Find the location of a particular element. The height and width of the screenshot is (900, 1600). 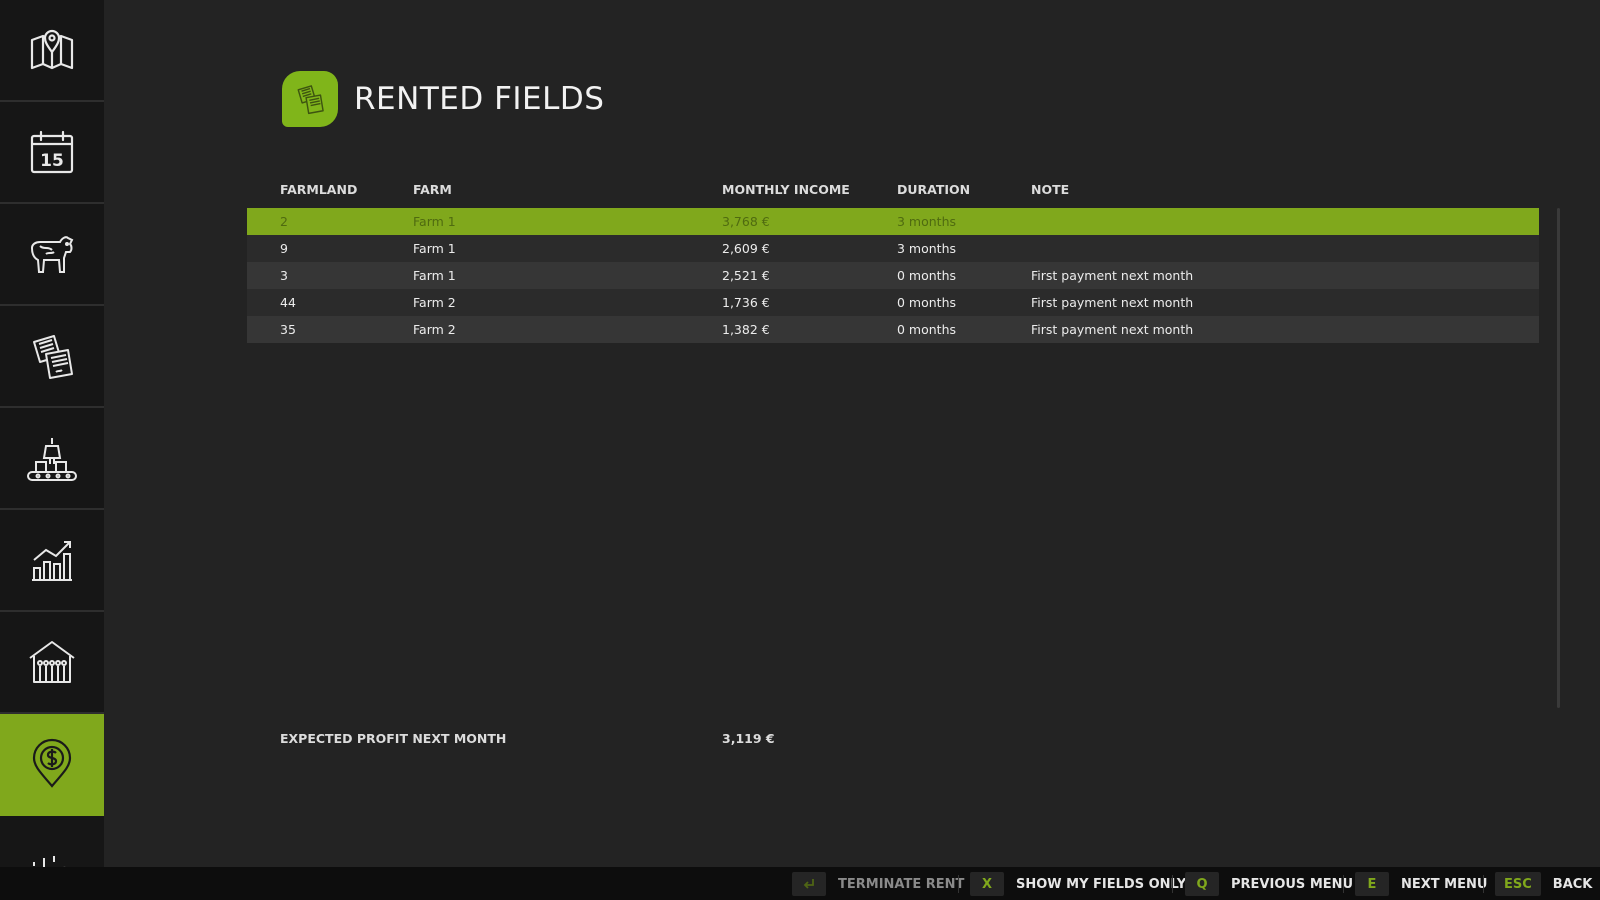

header-icon-badge is located at coordinates (310, 99).